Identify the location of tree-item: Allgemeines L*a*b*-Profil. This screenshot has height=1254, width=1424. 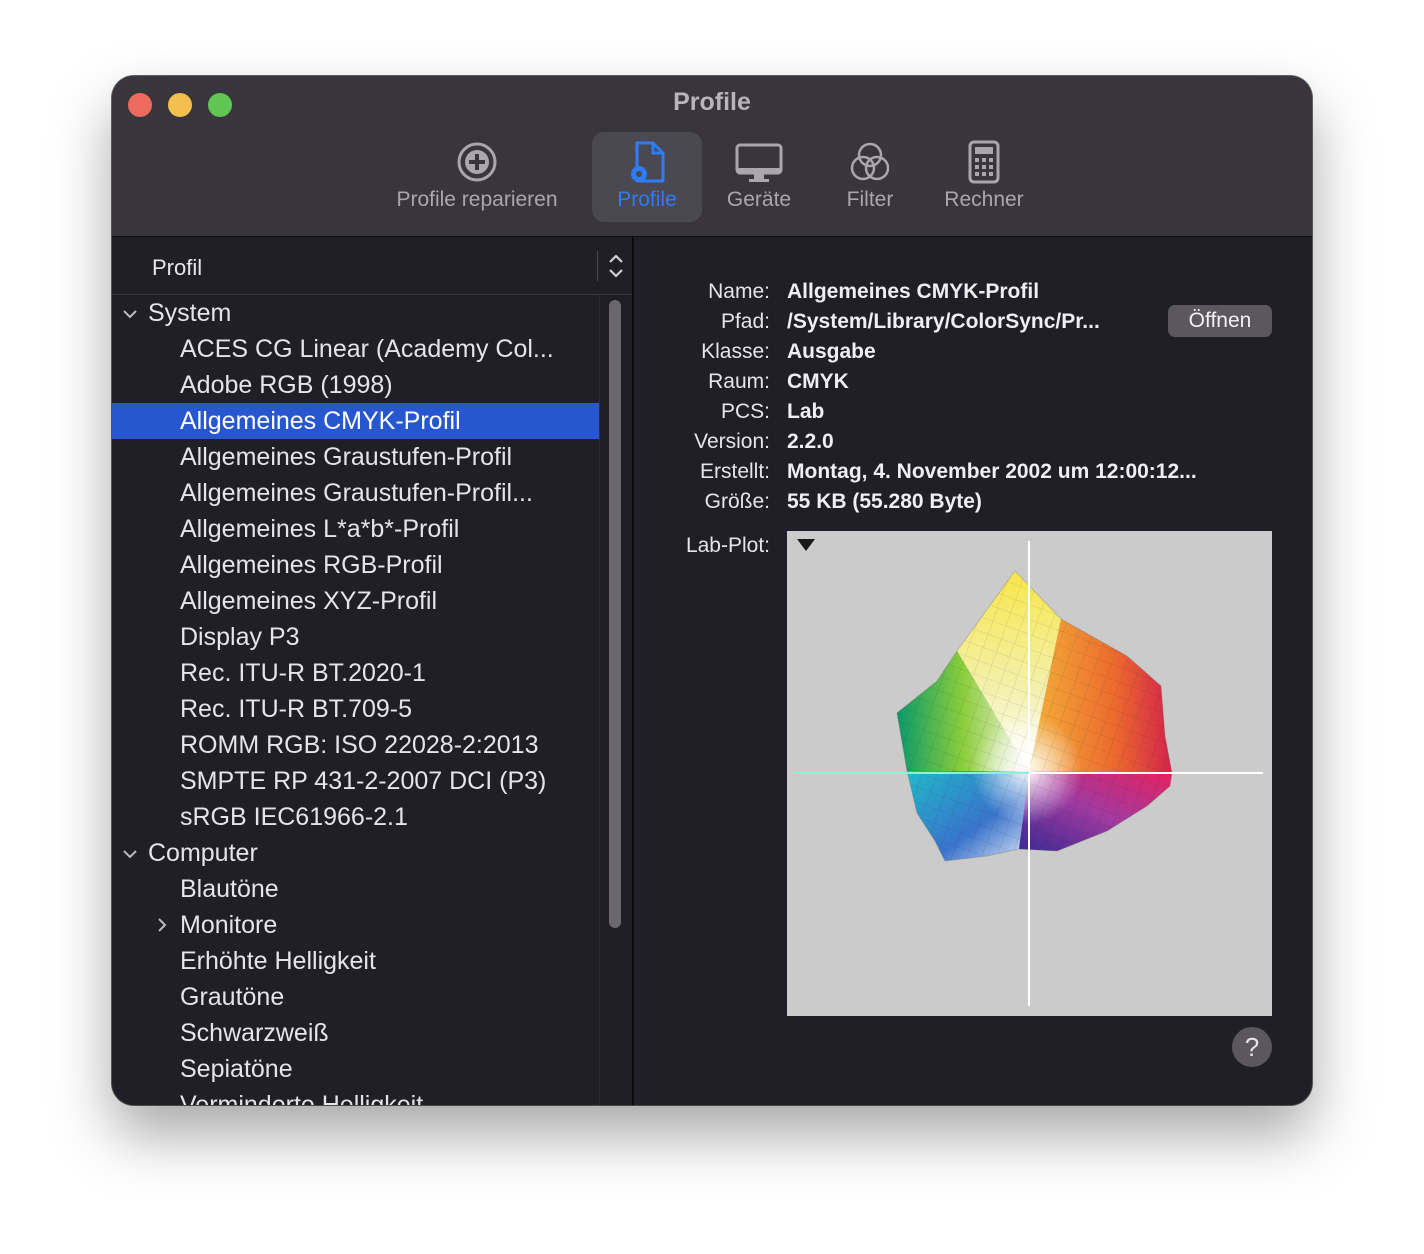
(356, 529).